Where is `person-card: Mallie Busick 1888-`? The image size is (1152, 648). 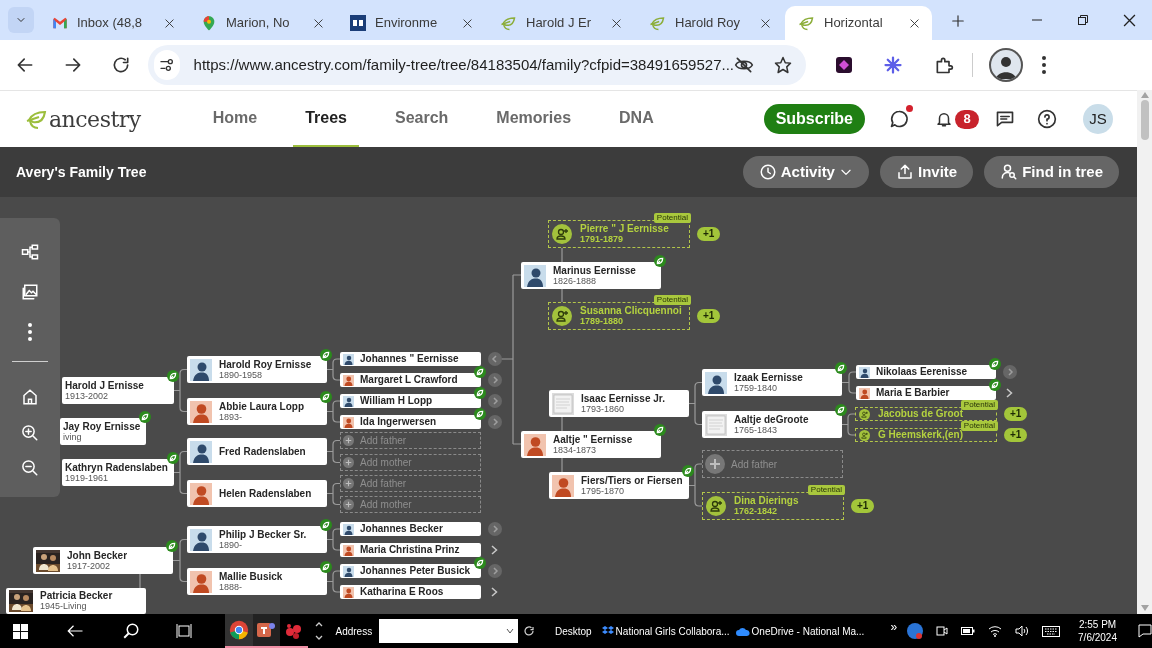
person-card: Mallie Busick 1888- is located at coordinates (257, 581).